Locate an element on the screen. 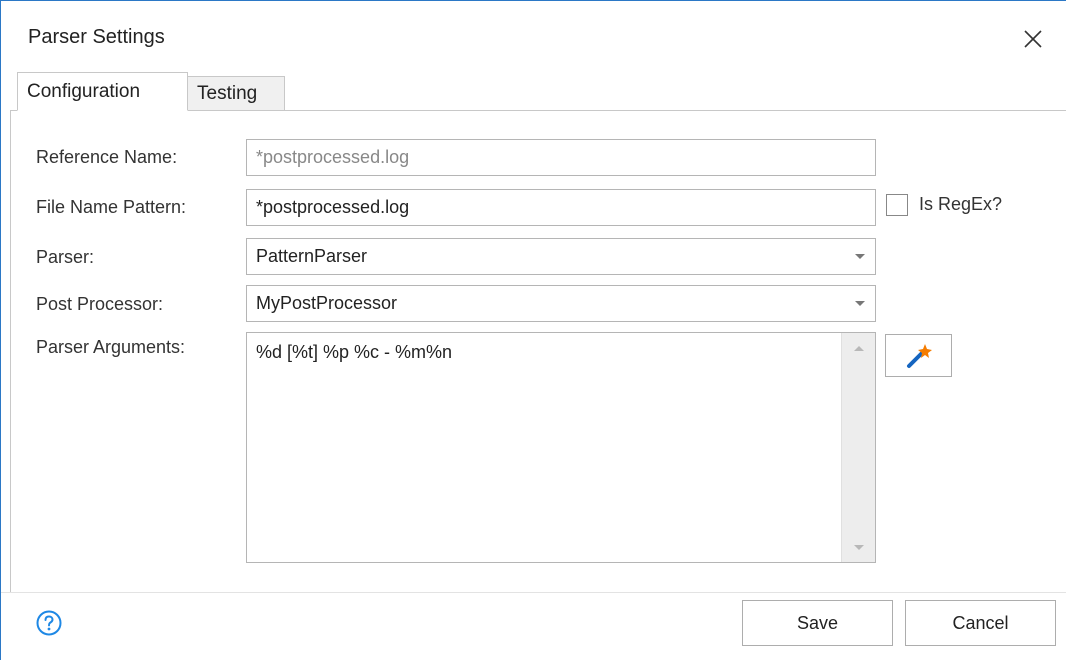 This screenshot has height=661, width=1067. parser-select: PatternParser is located at coordinates (561, 256).